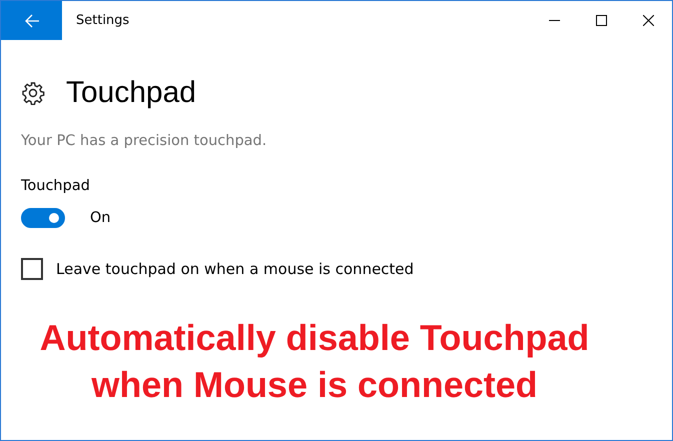 Image resolution: width=673 pixels, height=441 pixels. What do you see at coordinates (103, 20) in the screenshot?
I see `window-title: Settings` at bounding box center [103, 20].